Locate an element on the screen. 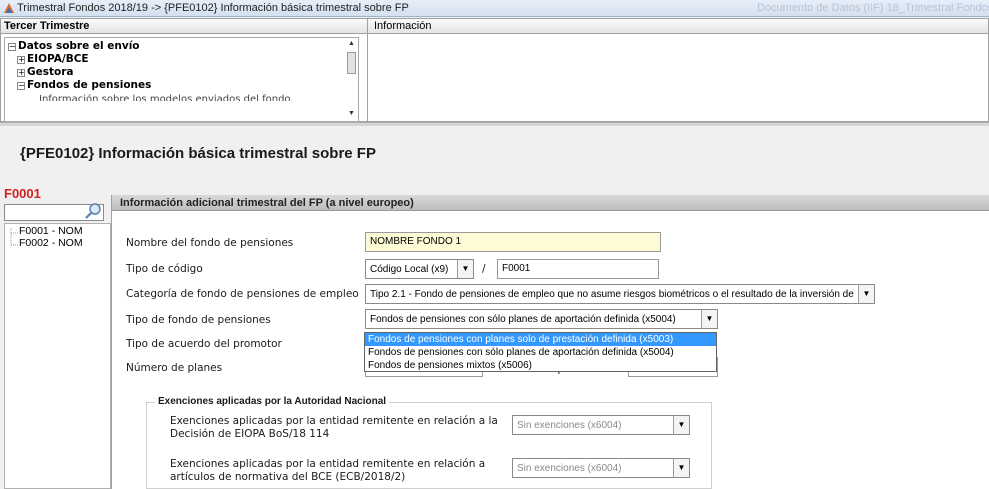  dropdown-option: Fondos de pensiones mixtos (x5006) is located at coordinates (540, 365).